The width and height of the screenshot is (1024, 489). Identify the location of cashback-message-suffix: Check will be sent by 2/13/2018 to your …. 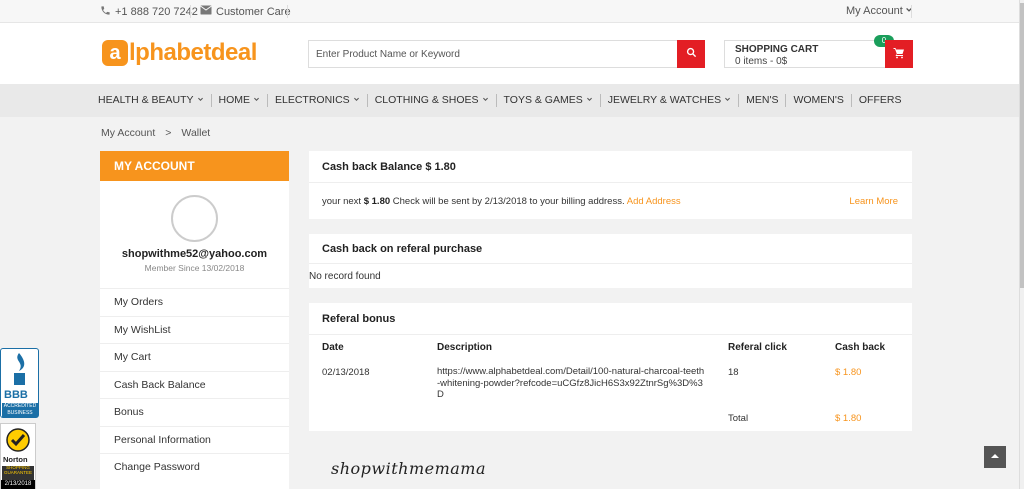
(508, 201).